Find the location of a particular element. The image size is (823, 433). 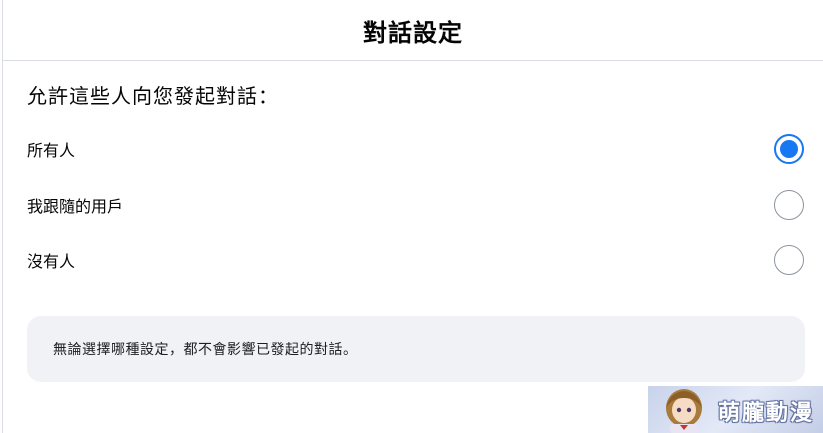

watermark-logo: 萌朧動漫 is located at coordinates (735, 409).